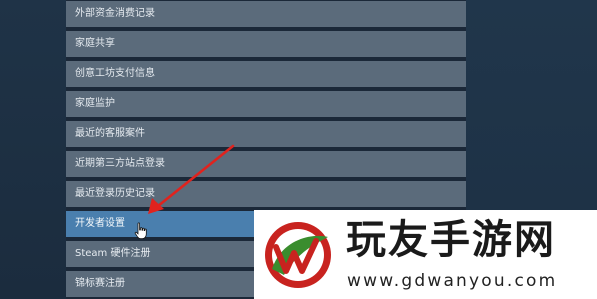 The height and width of the screenshot is (299, 597). Describe the element at coordinates (266, 104) in the screenshot. I see `menu-item-family-view: 家庭监护` at that location.